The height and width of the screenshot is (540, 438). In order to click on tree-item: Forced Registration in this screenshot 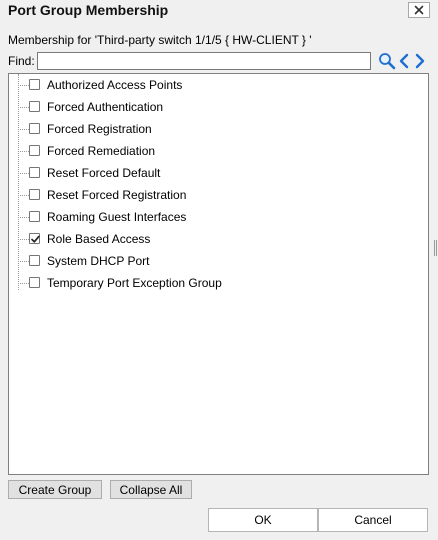, I will do `click(209, 130)`.